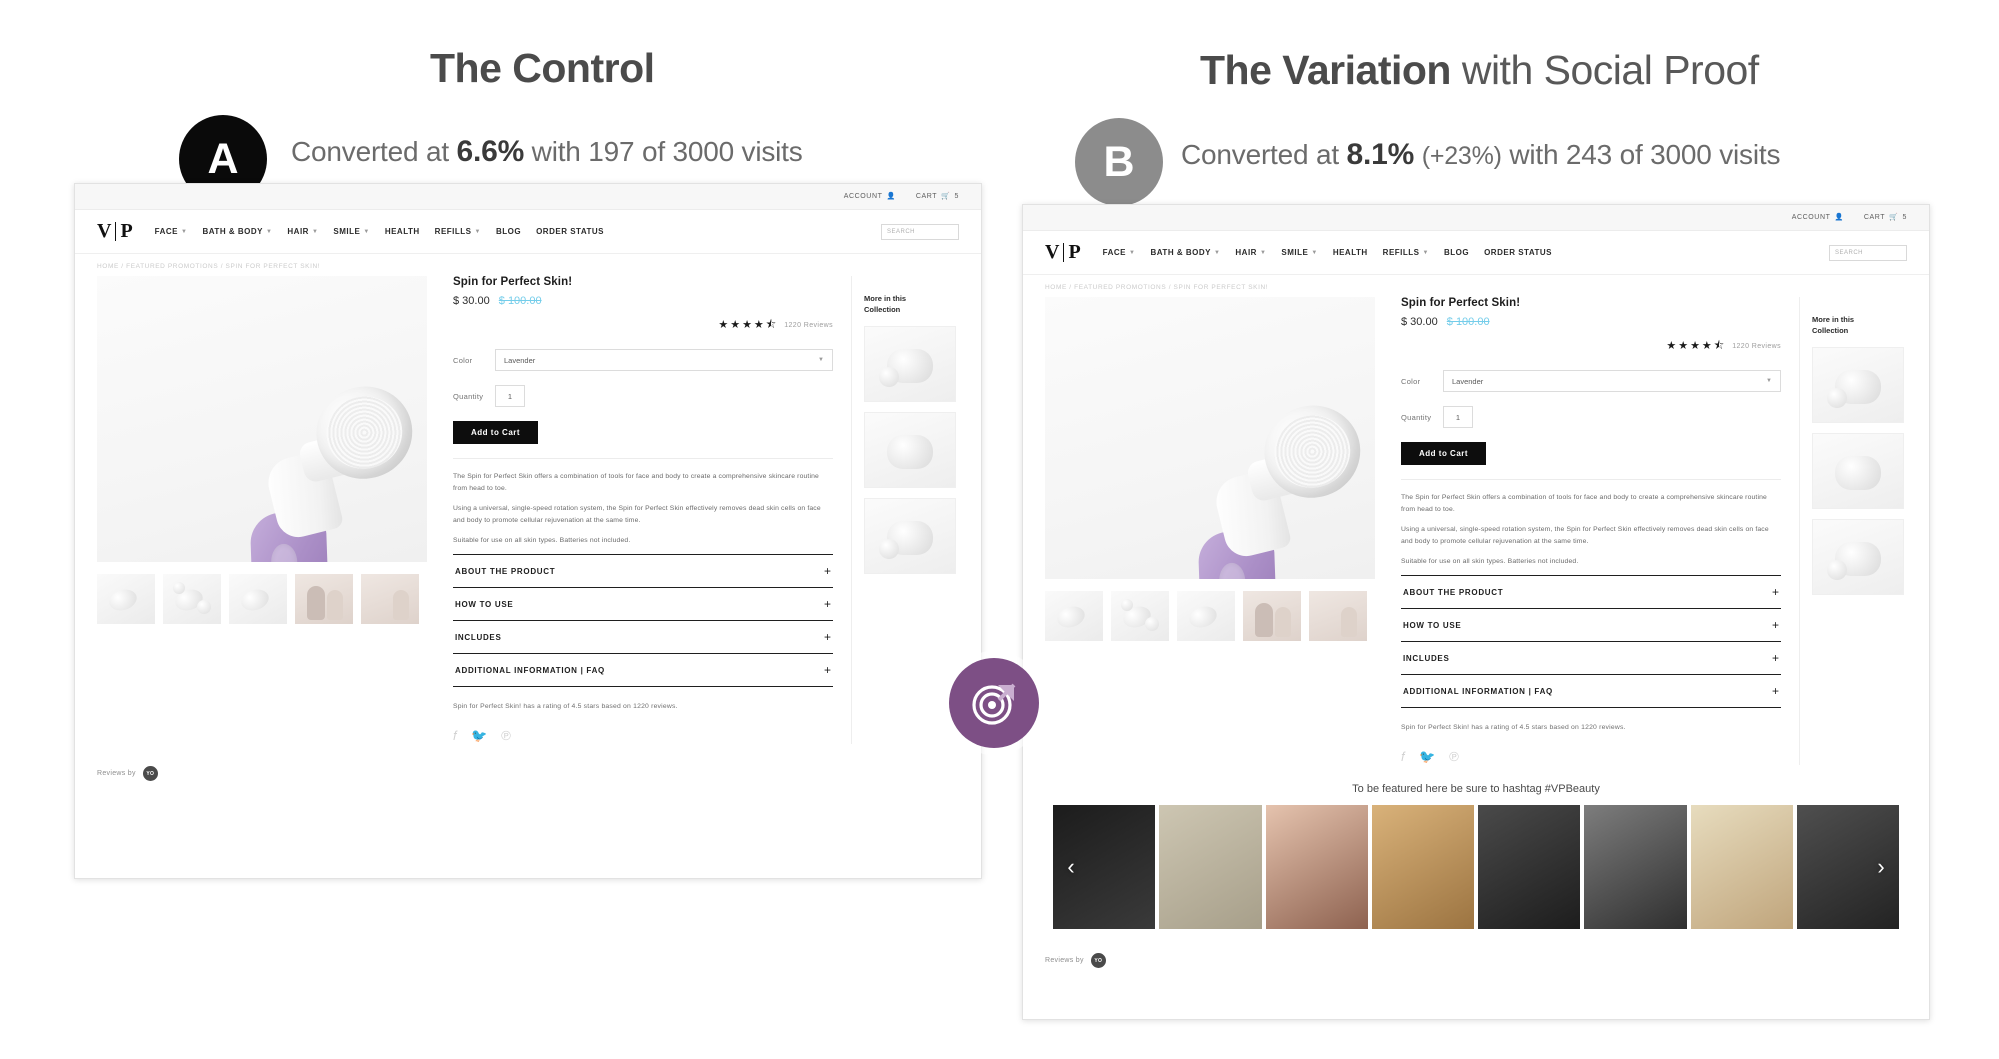 This screenshot has height=1059, width=1999. What do you see at coordinates (468, 396) in the screenshot?
I see `quantity-label: Quantity` at bounding box center [468, 396].